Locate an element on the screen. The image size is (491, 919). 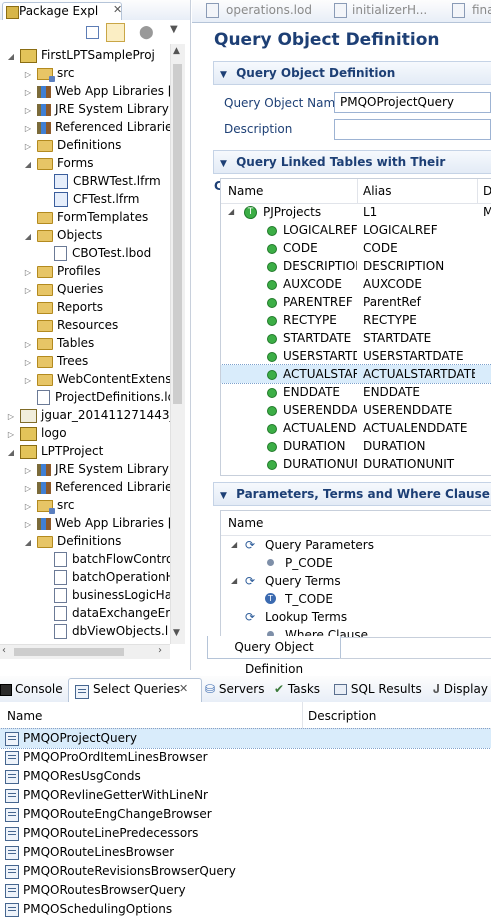
section-parameters-terms: ▼ Parameters, Terms and Where Clause is located at coordinates (352, 494).